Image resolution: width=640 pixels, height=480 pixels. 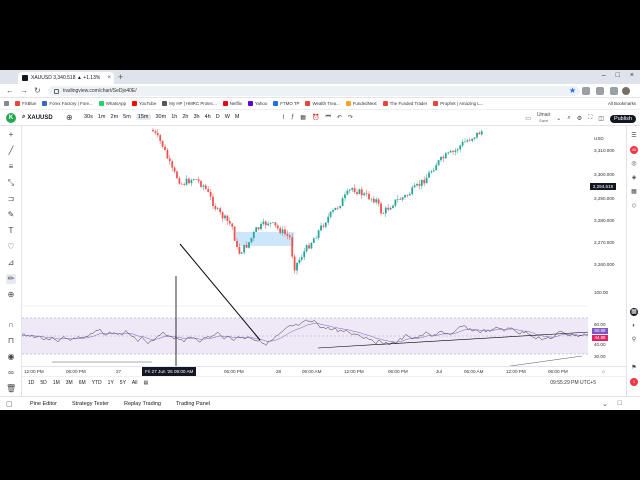 What do you see at coordinates (634, 178) in the screenshot?
I see `layers-icon: ◈` at bounding box center [634, 178].